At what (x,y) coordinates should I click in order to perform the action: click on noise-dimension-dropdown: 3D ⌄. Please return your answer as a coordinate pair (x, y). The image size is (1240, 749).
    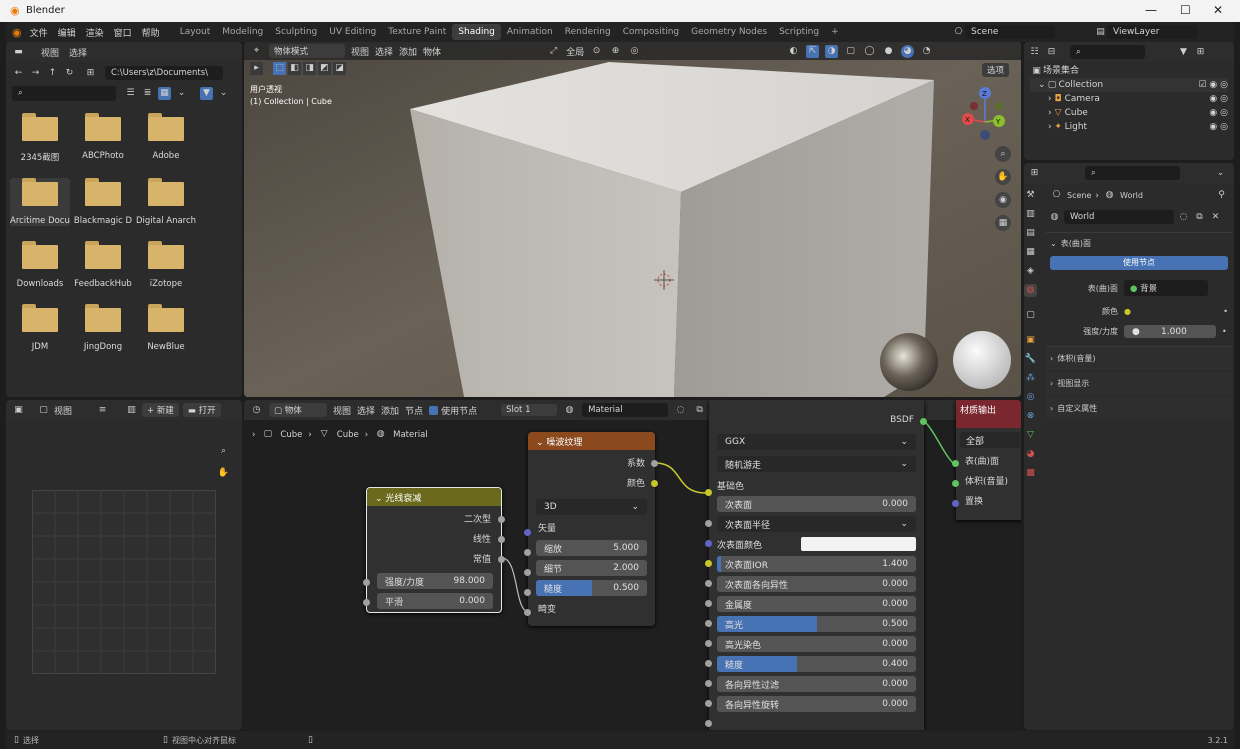
    Looking at the image, I should click on (591, 507).